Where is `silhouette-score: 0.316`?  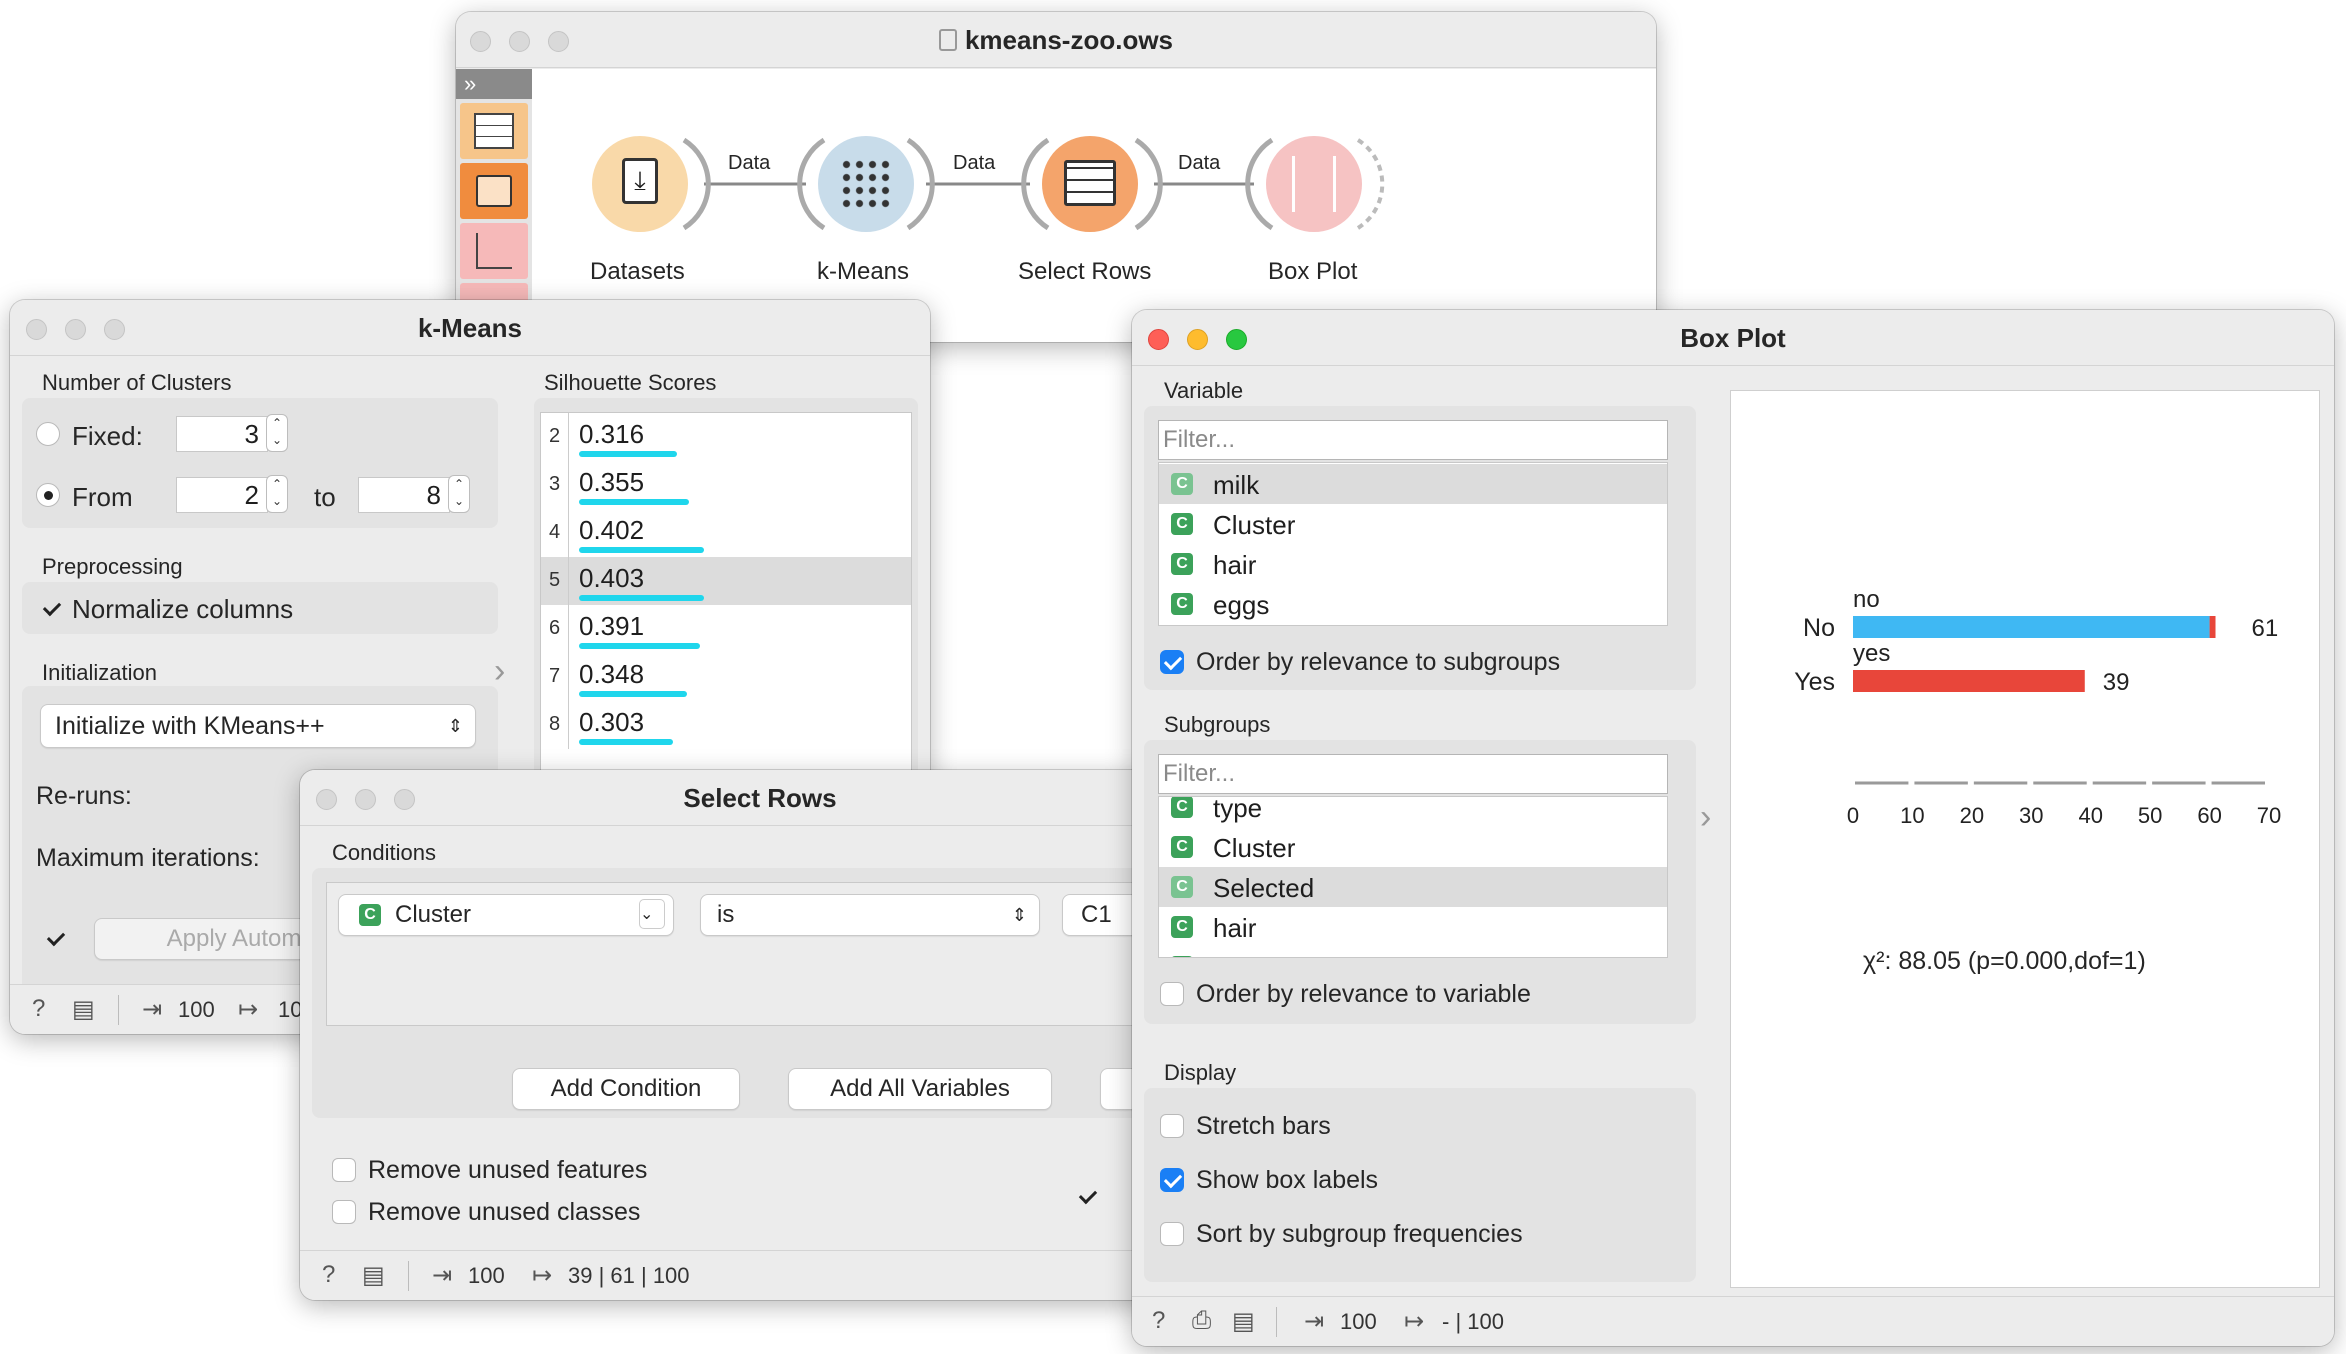 silhouette-score: 0.316 is located at coordinates (612, 434).